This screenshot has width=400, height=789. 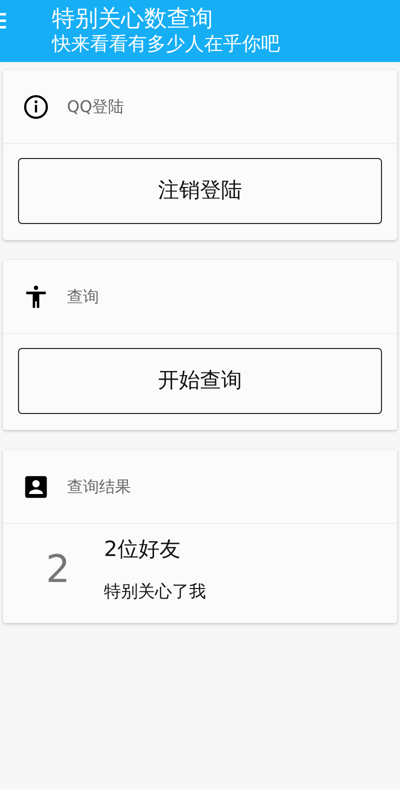 I want to click on app-title: 特别关心数查询, so click(x=133, y=19).